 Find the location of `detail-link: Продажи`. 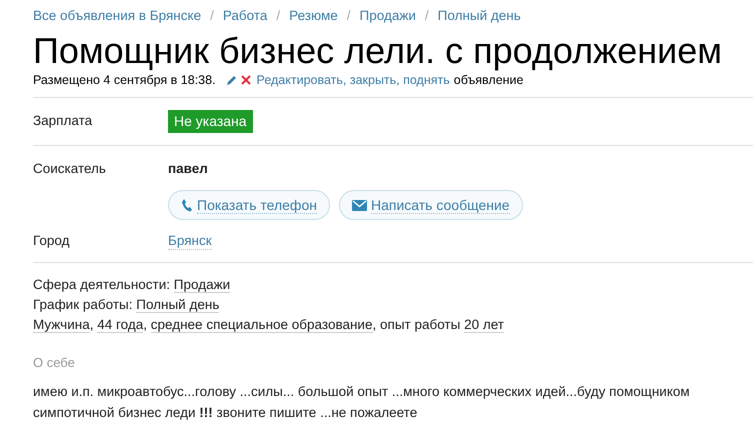

detail-link: Продажи is located at coordinates (202, 285).